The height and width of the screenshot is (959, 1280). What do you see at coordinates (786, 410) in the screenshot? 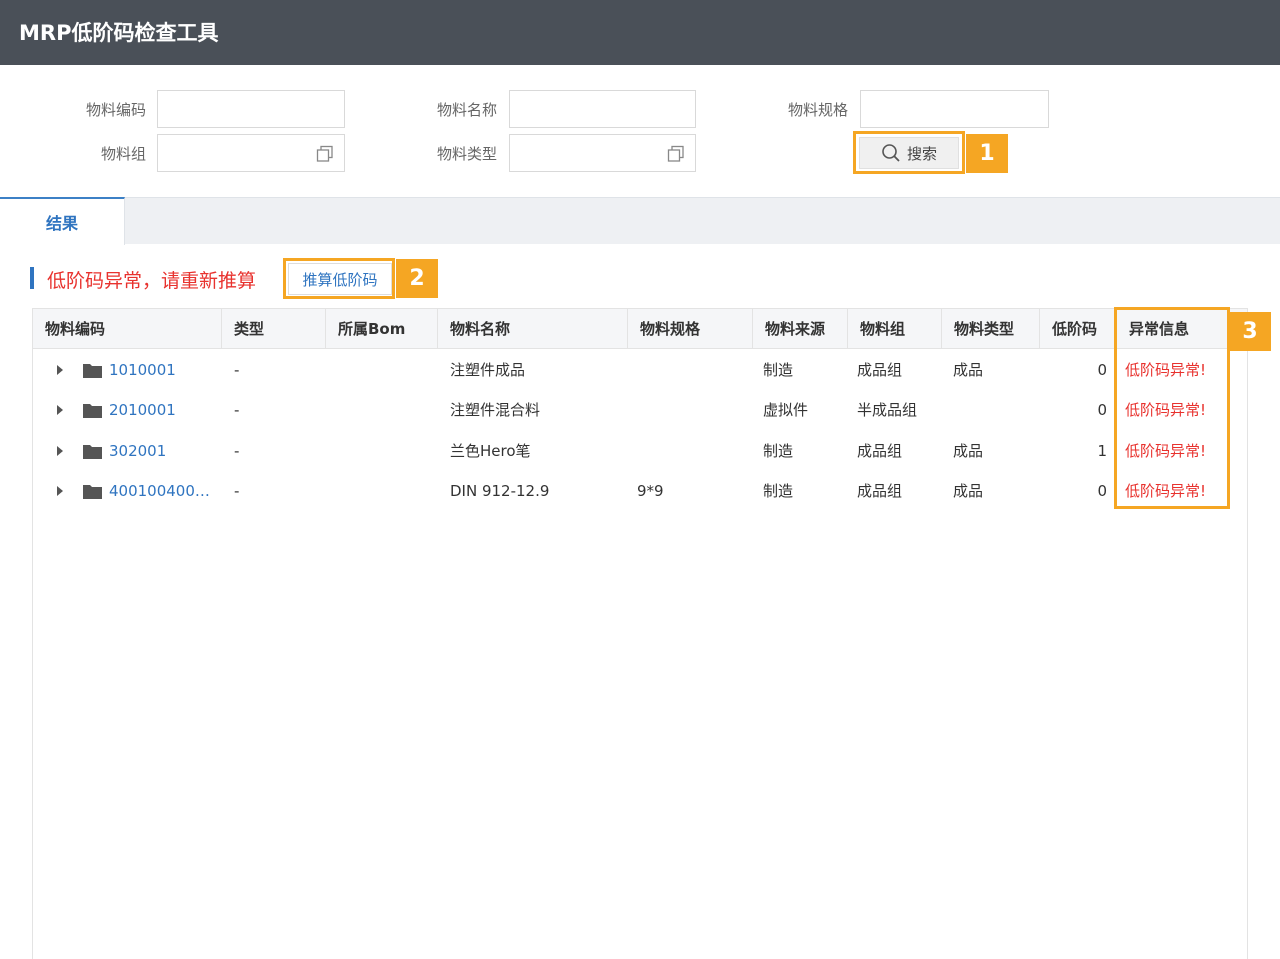
I see `cell-material-source: 虚拟件` at bounding box center [786, 410].